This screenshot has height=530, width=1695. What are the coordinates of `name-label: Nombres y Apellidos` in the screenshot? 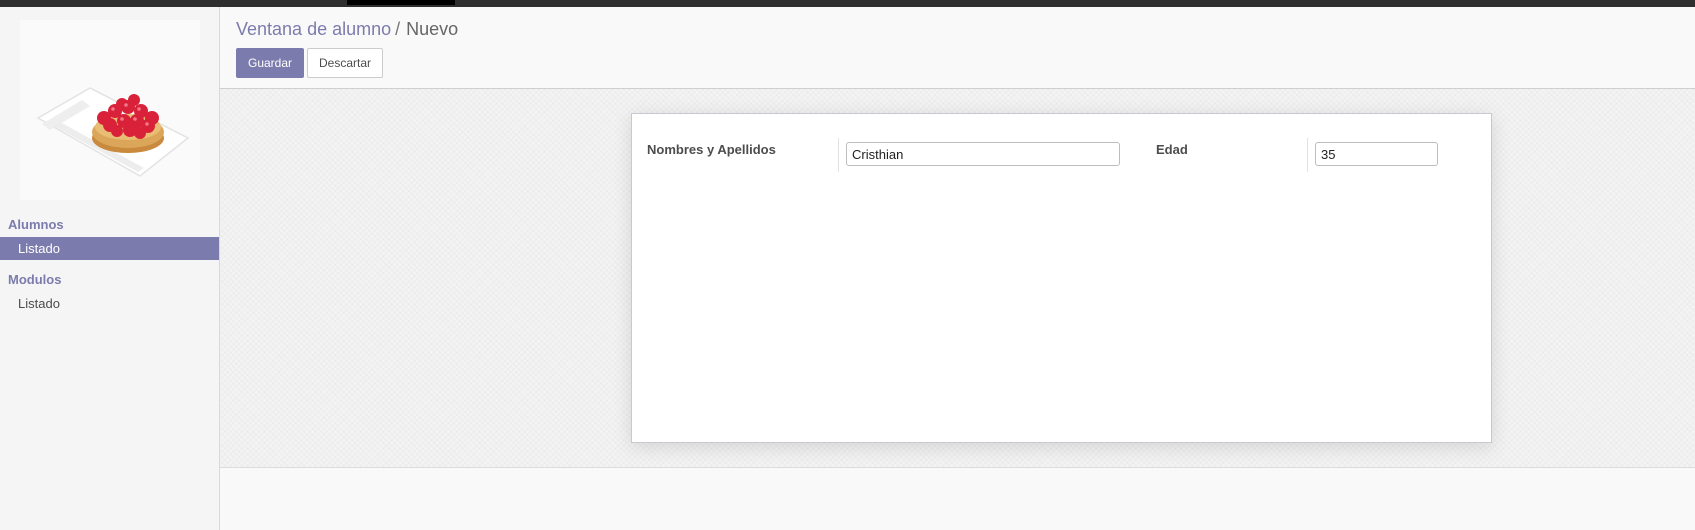 It's located at (711, 149).